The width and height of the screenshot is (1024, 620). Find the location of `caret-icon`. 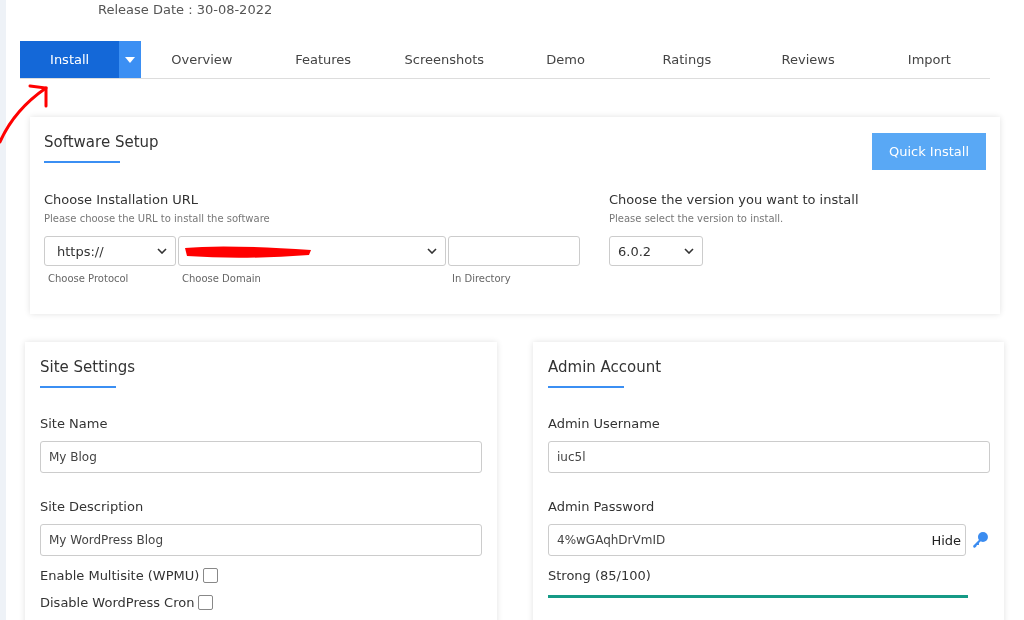

caret-icon is located at coordinates (130, 59).